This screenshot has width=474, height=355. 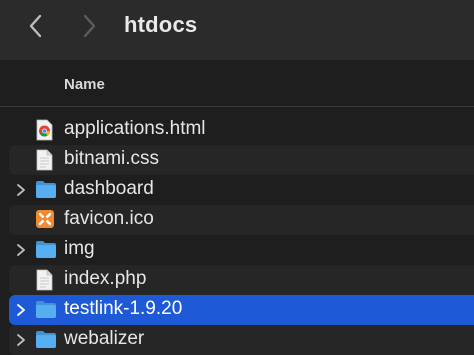 I want to click on file-name: dashboard, so click(x=109, y=188).